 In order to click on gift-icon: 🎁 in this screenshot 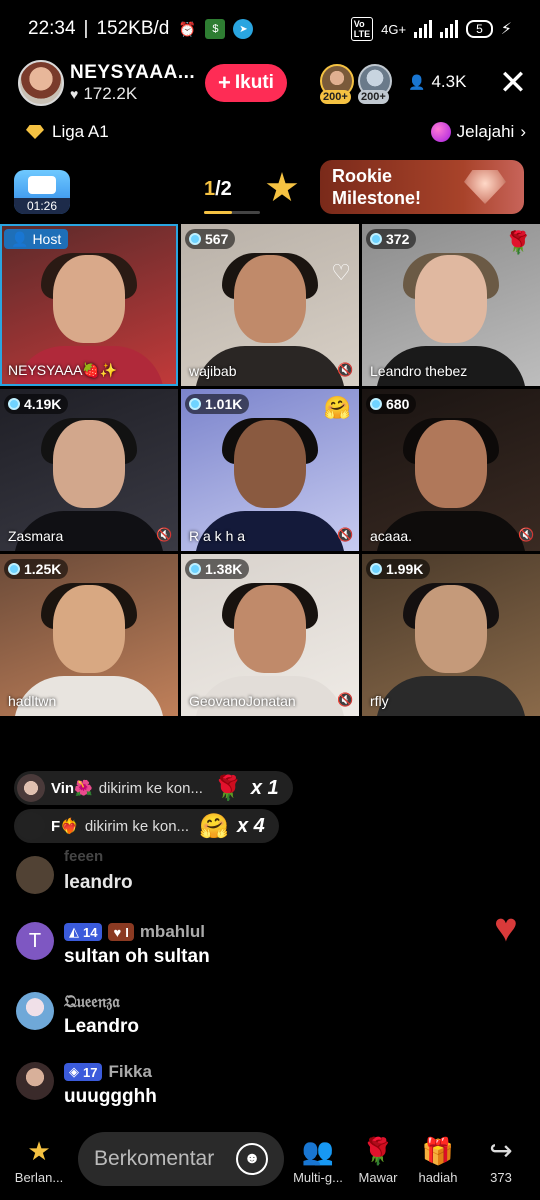, I will do `click(438, 1151)`.